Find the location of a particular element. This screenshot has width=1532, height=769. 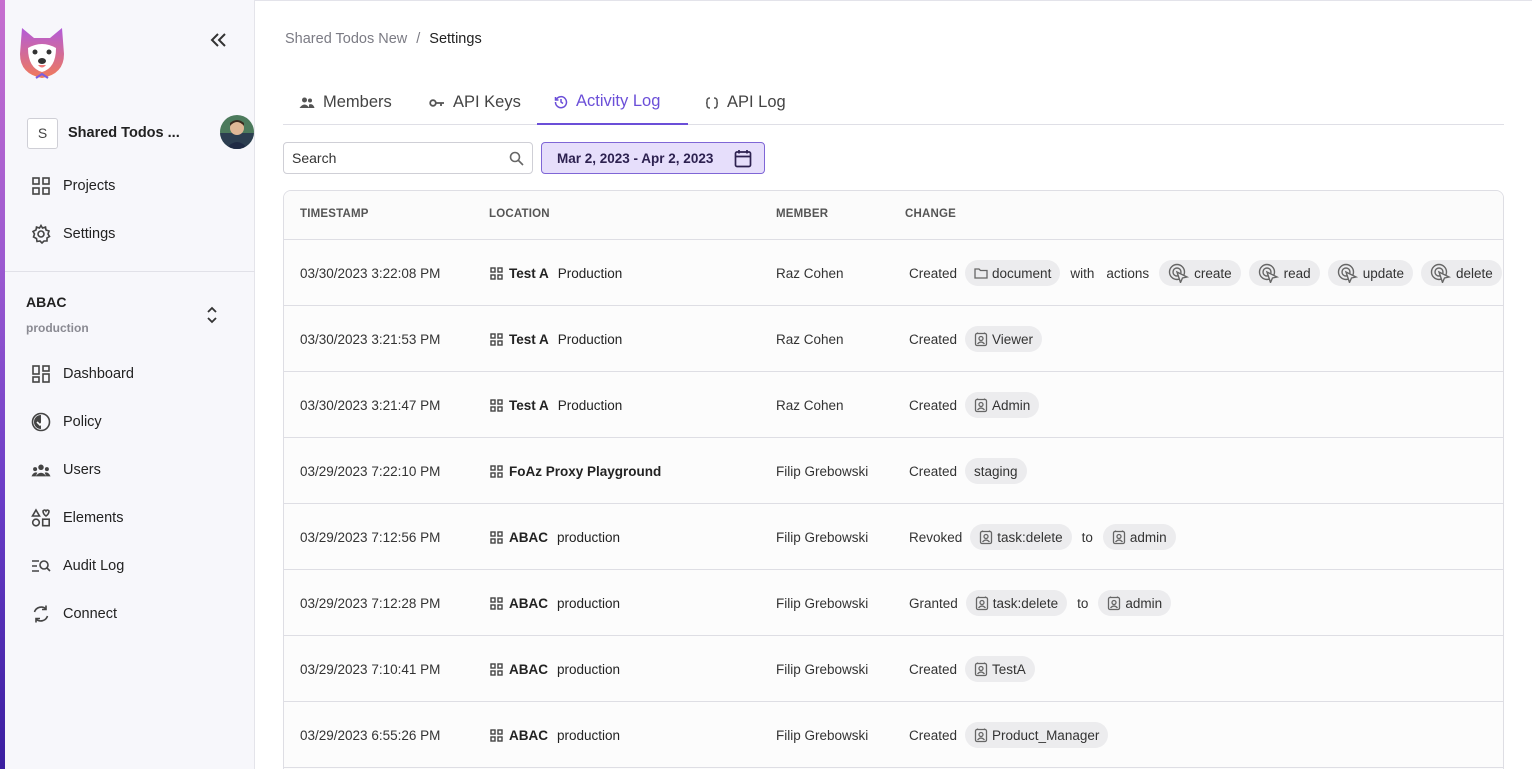

chevron-up-down-icon is located at coordinates (212, 315).